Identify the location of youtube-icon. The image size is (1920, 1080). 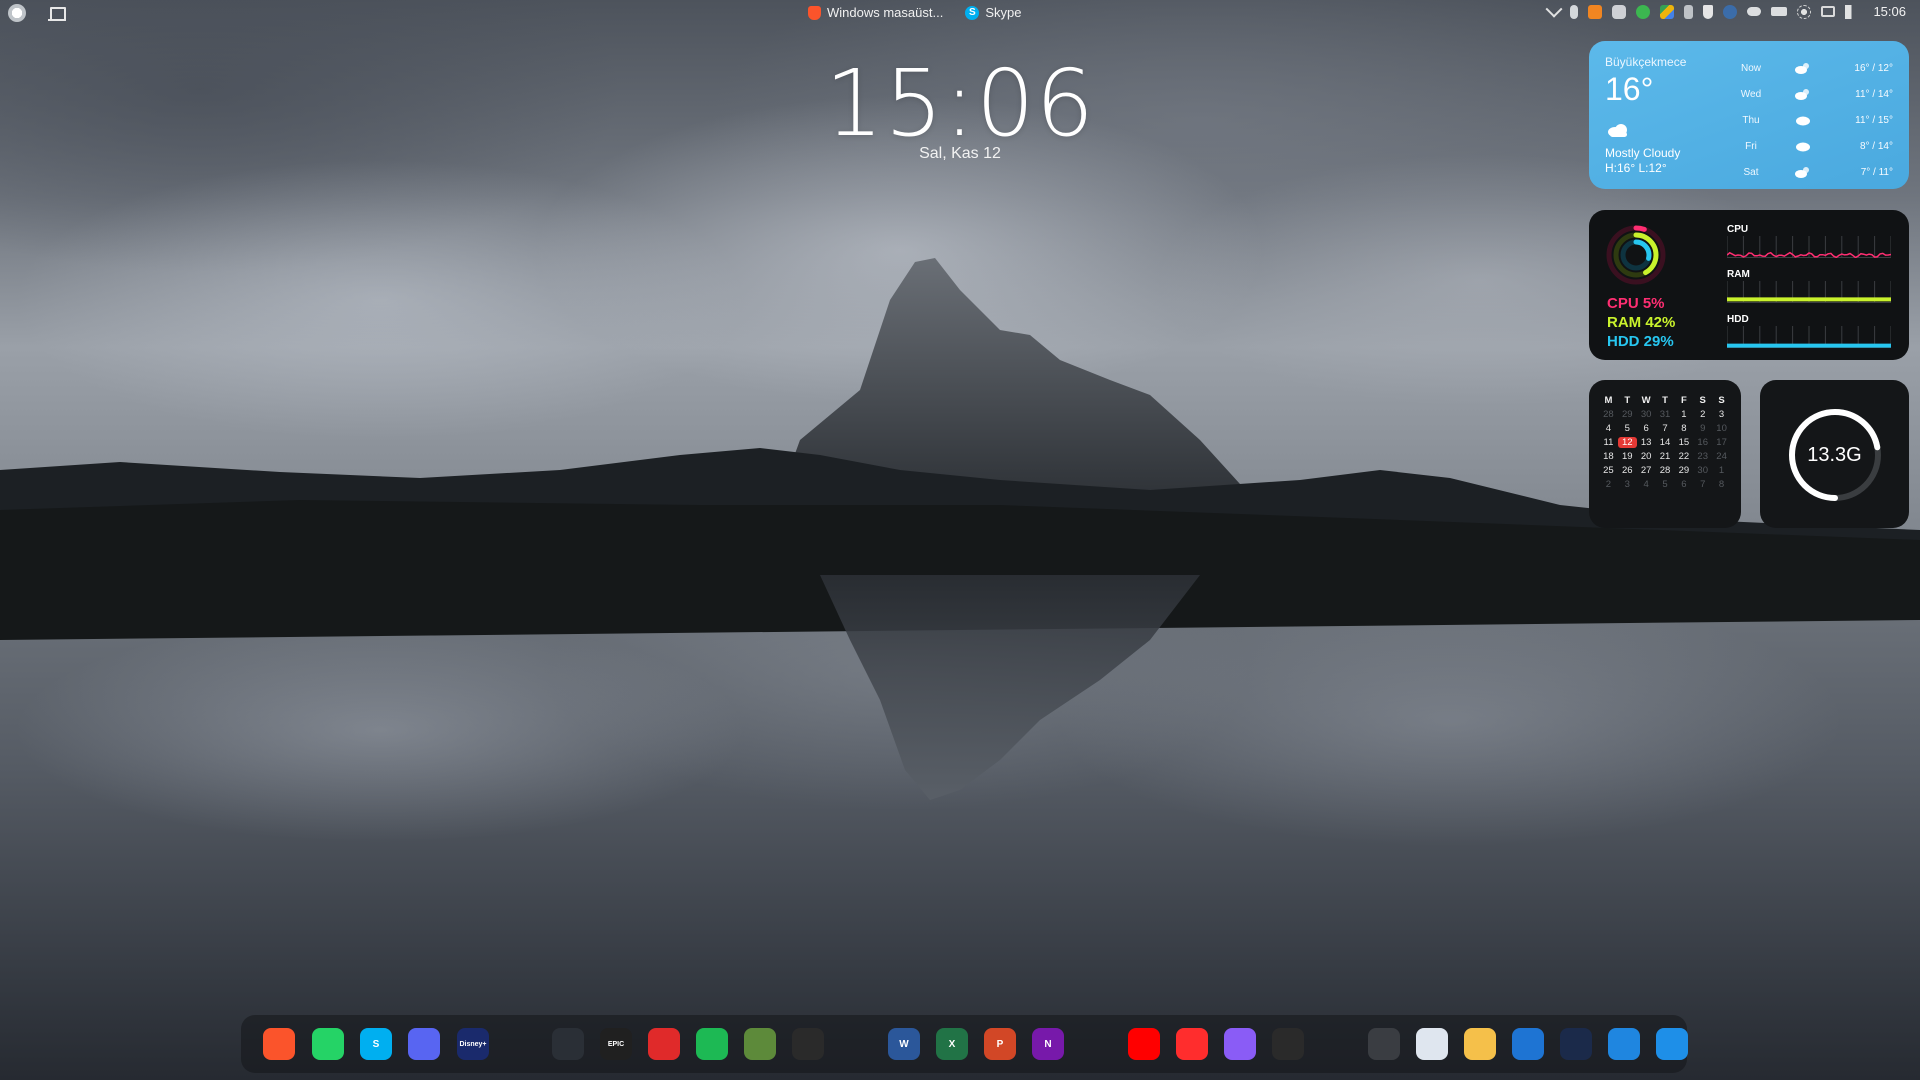
(1144, 1044).